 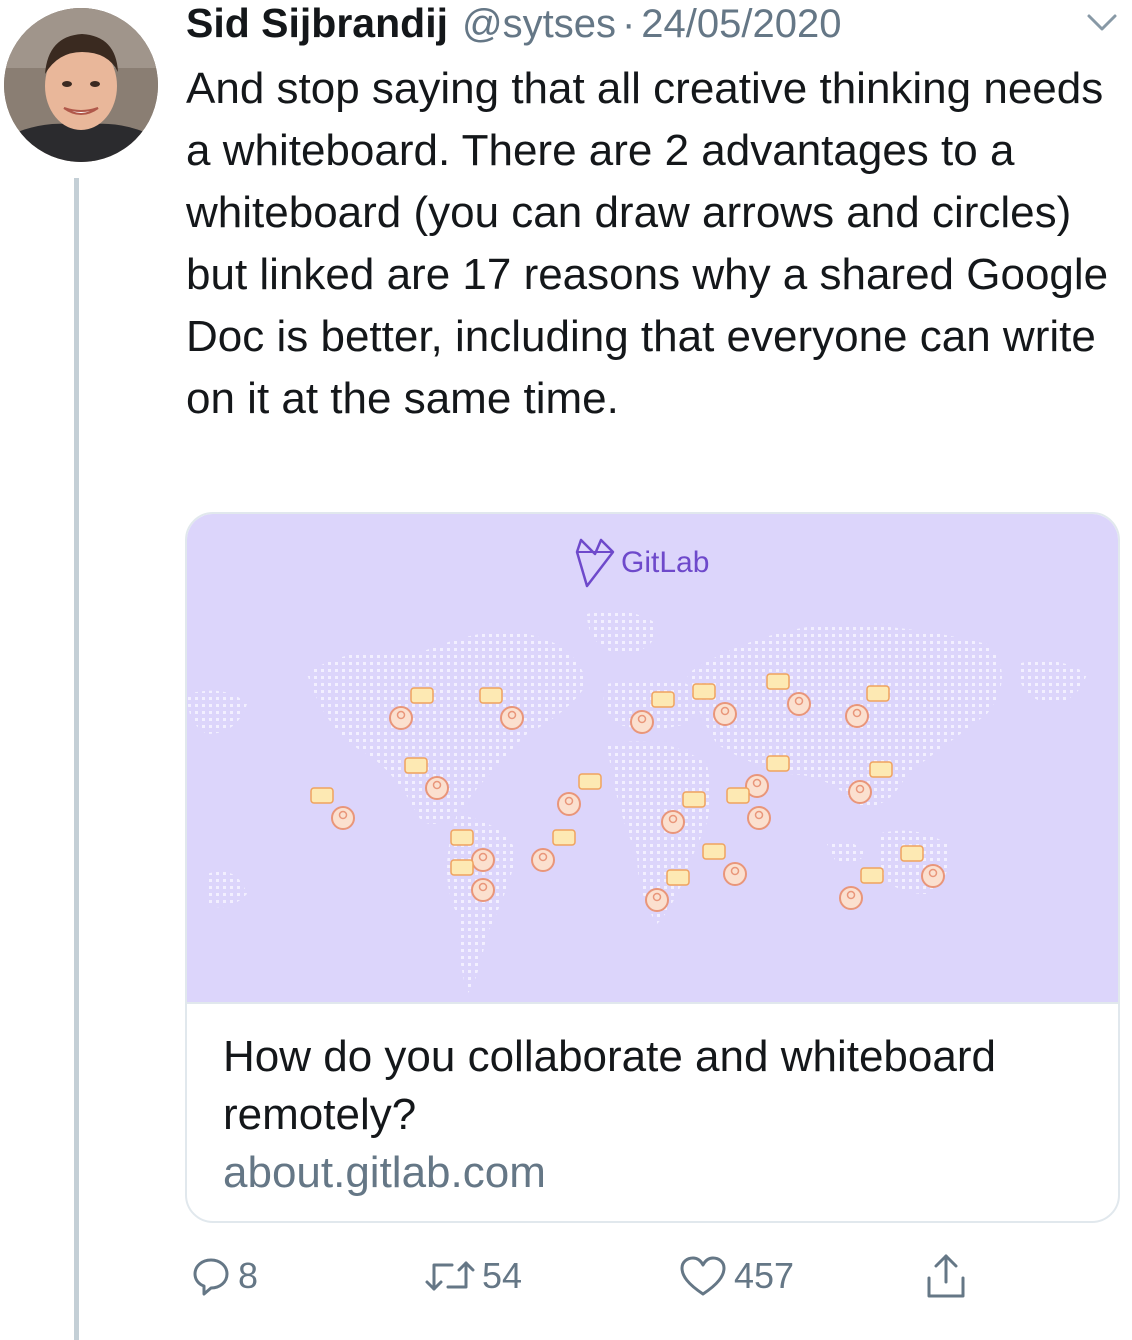 I want to click on chevron-down-icon, so click(x=1102, y=23).